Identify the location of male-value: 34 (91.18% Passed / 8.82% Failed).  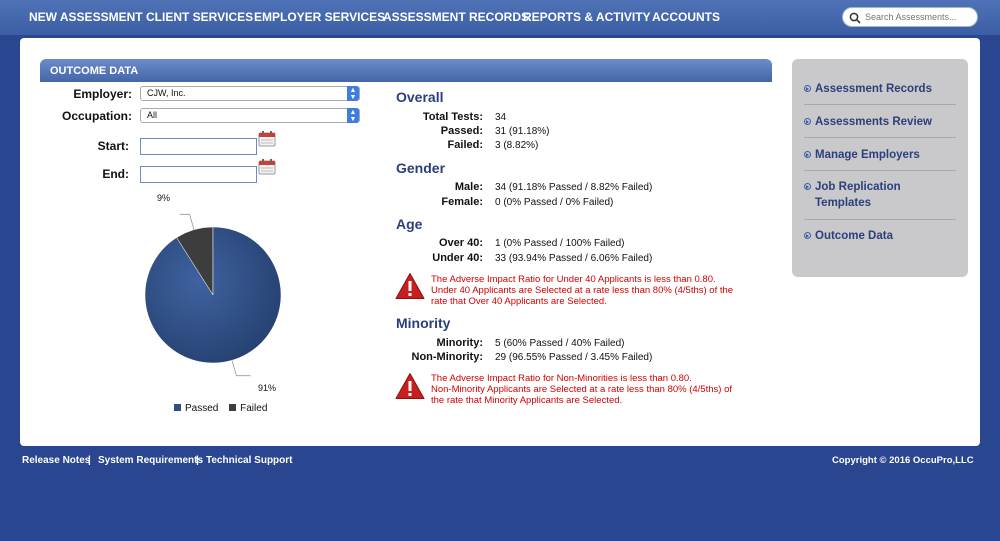
(574, 187).